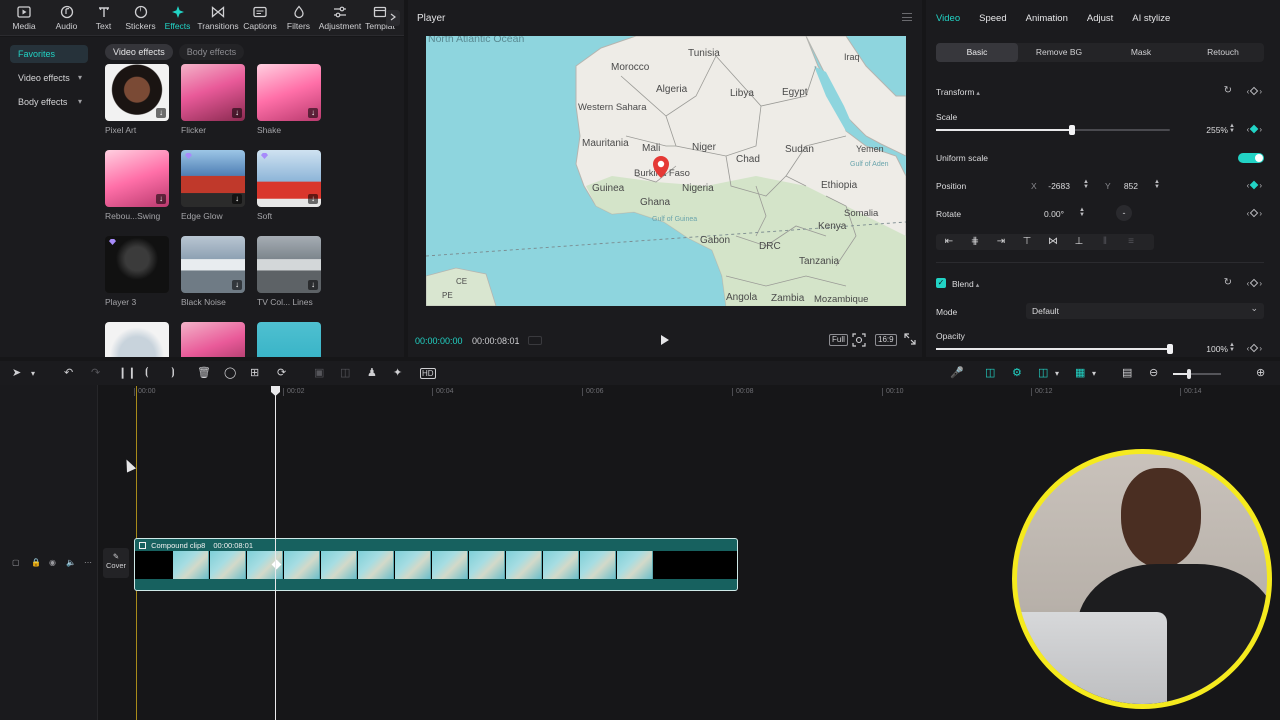 Image resolution: width=1280 pixels, height=720 pixels. What do you see at coordinates (1124, 213) in the screenshot?
I see `rotate-dial: -` at bounding box center [1124, 213].